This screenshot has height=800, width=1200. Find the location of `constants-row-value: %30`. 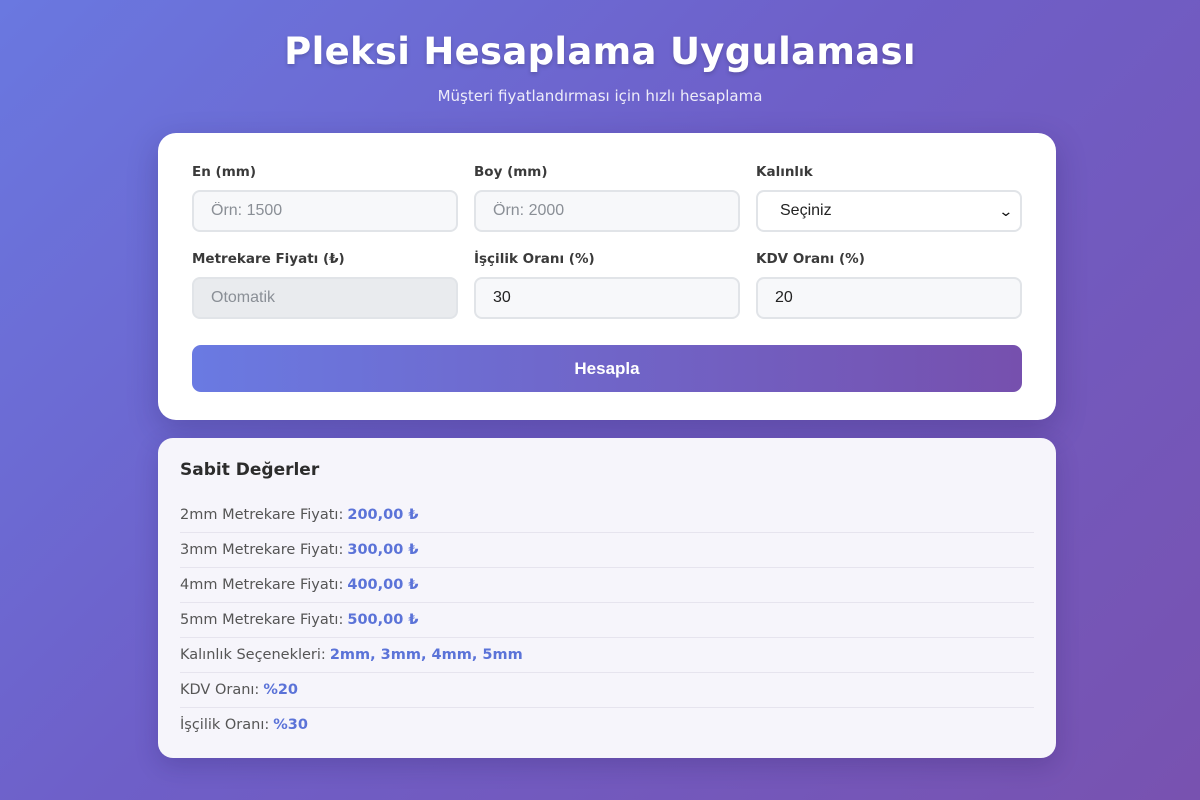

constants-row-value: %30 is located at coordinates (290, 725).